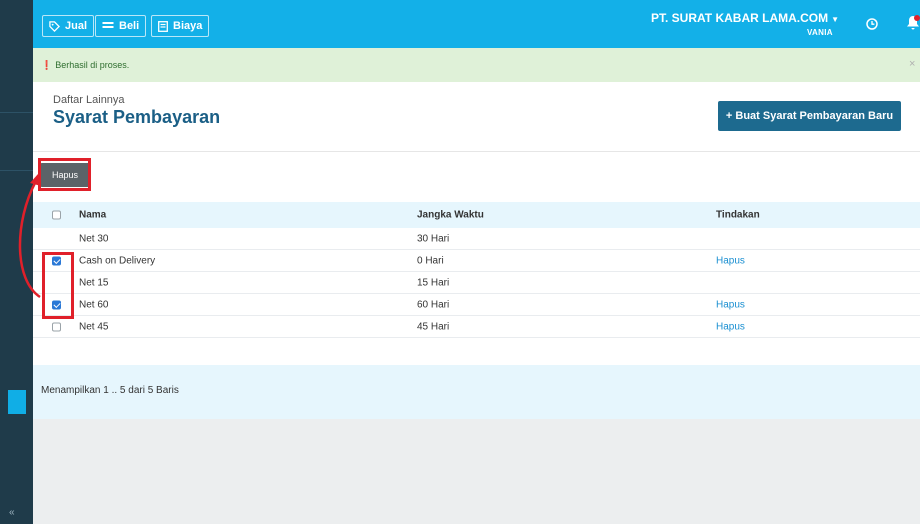  Describe the element at coordinates (94, 282) in the screenshot. I see `cell-nama: Net 15` at that location.